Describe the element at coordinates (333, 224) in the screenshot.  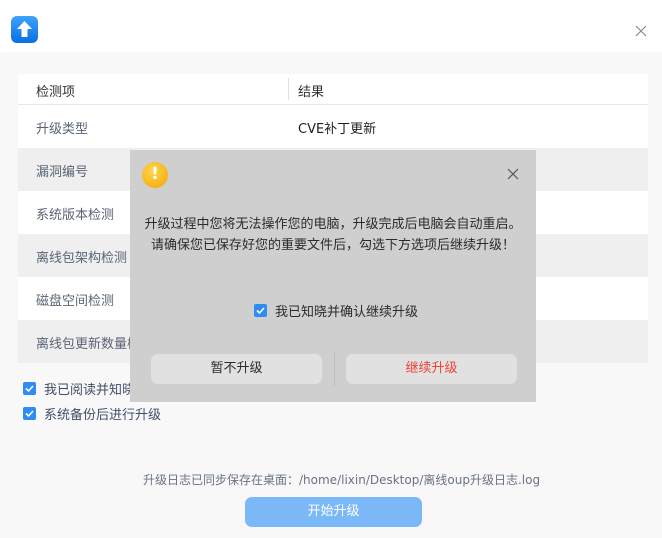
I see `dialog-message-line: 升级过程中您将无法操作您的电脑，升级完成后电脑会自动重启。` at that location.